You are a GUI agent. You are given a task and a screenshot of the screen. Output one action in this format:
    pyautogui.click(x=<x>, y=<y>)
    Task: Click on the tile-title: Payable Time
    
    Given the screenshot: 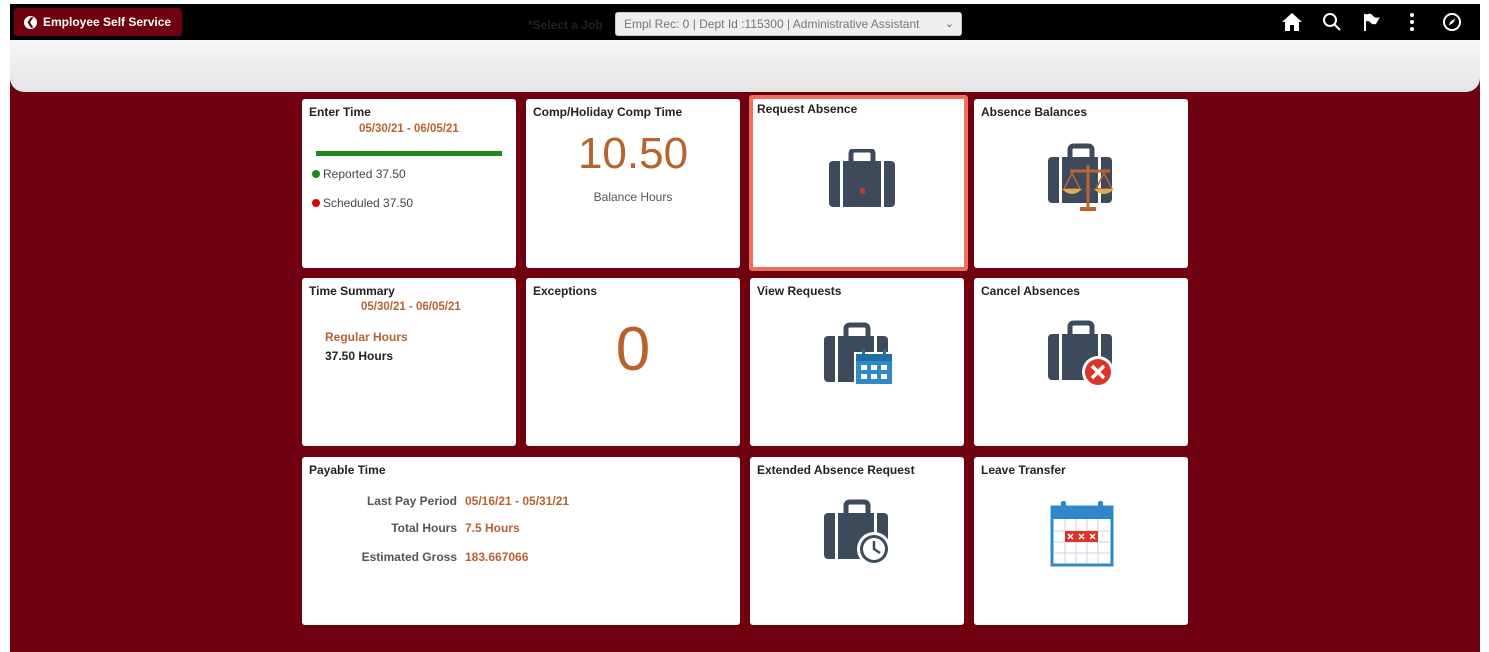 What is the action you would take?
    pyautogui.click(x=347, y=470)
    